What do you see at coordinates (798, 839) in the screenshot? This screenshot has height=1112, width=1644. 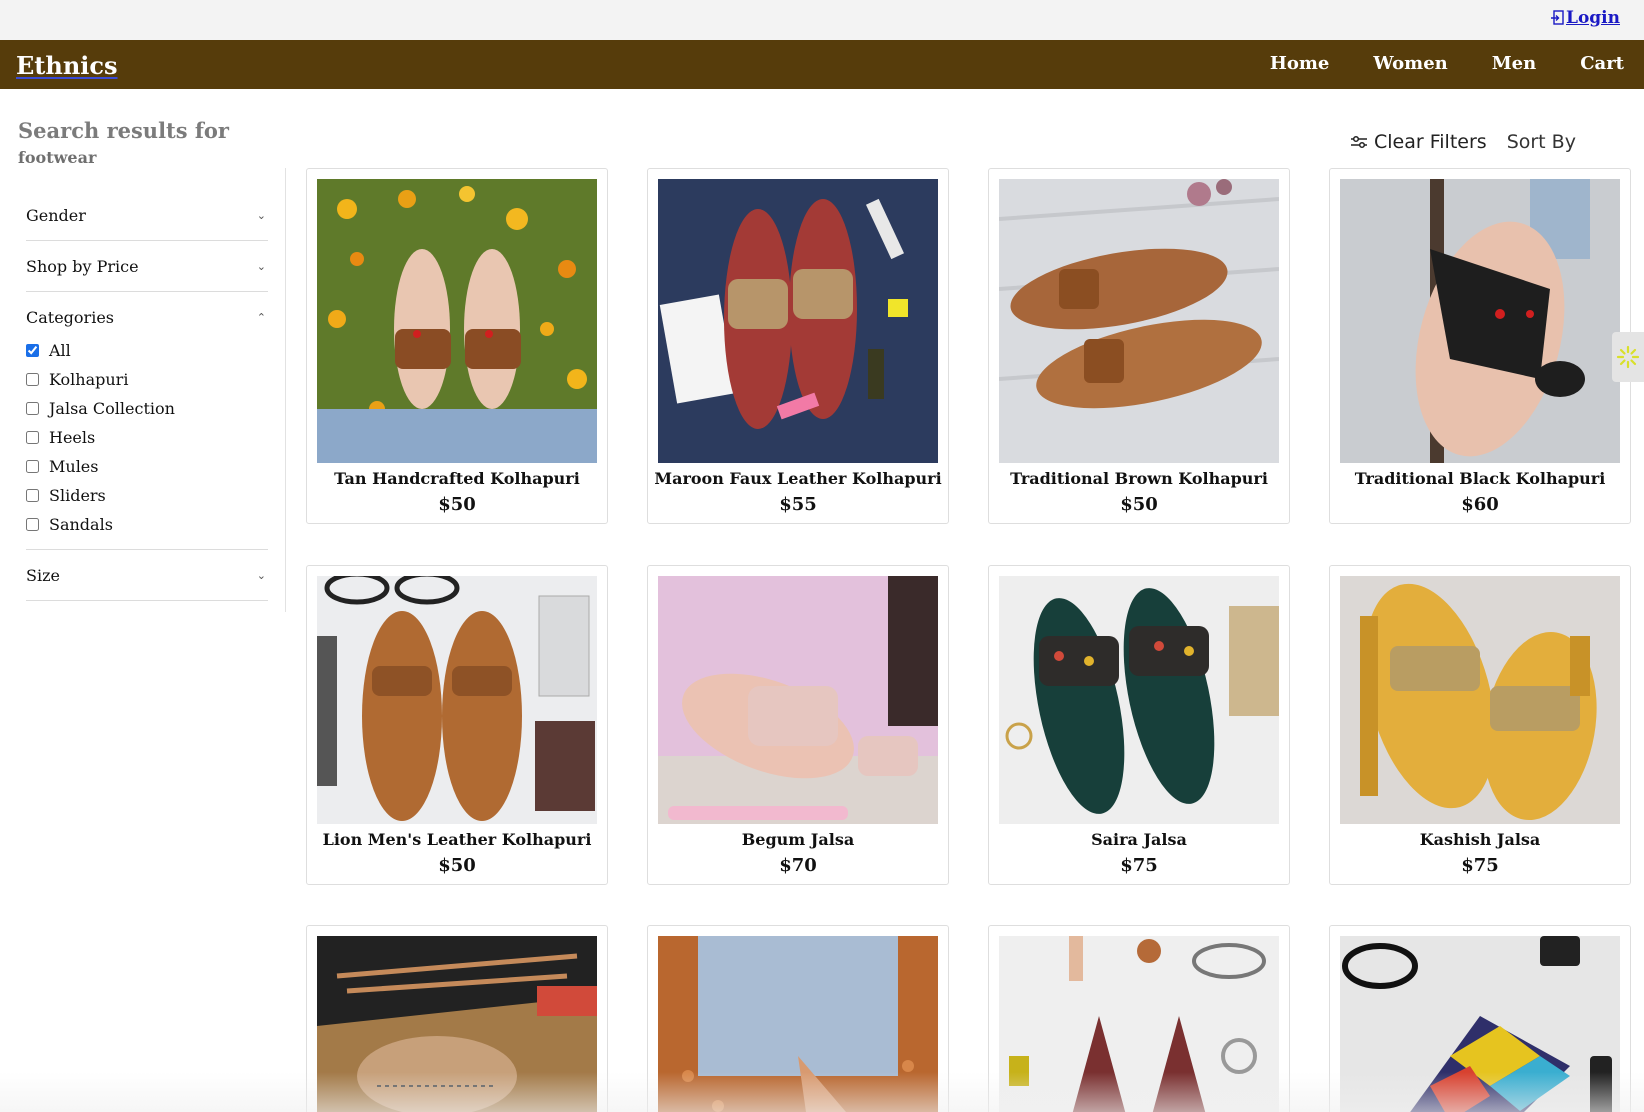 I see `product-name: Begum Jalsa` at bounding box center [798, 839].